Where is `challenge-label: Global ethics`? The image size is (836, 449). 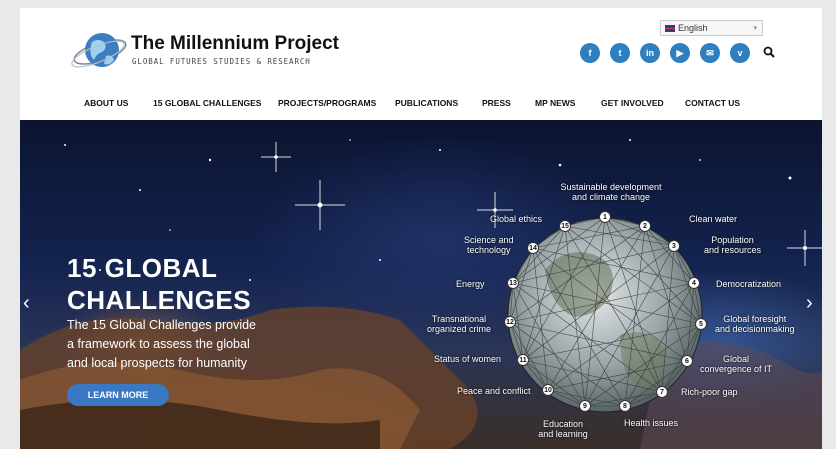
challenge-label: Global ethics is located at coordinates (516, 219).